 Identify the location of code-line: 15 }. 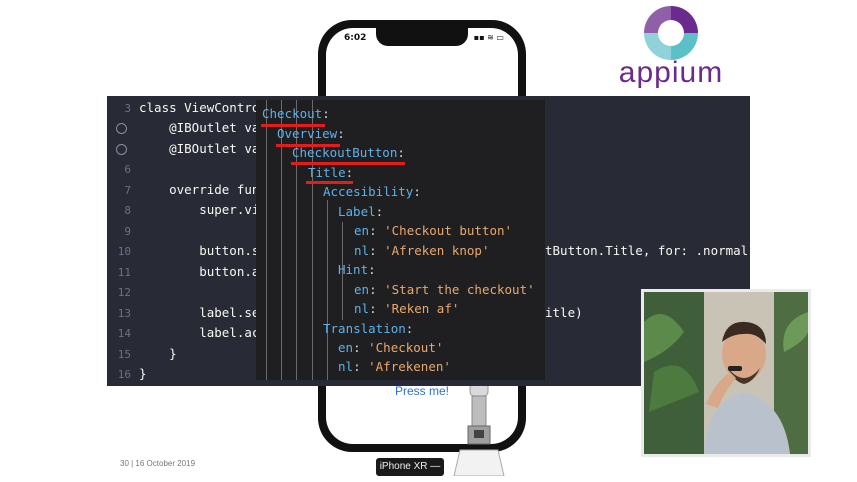
(147, 353).